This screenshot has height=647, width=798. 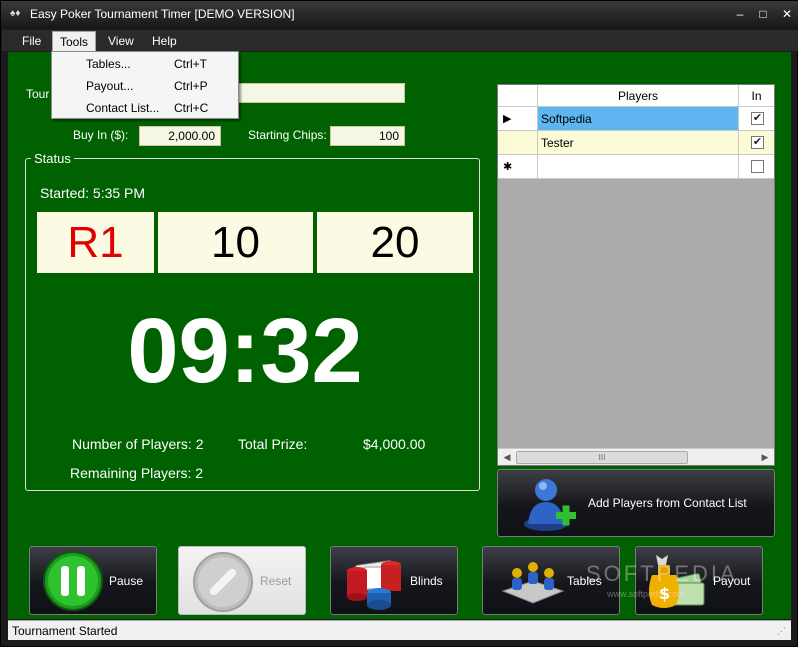 I want to click on player-name-cell: Softpedia, so click(x=638, y=119).